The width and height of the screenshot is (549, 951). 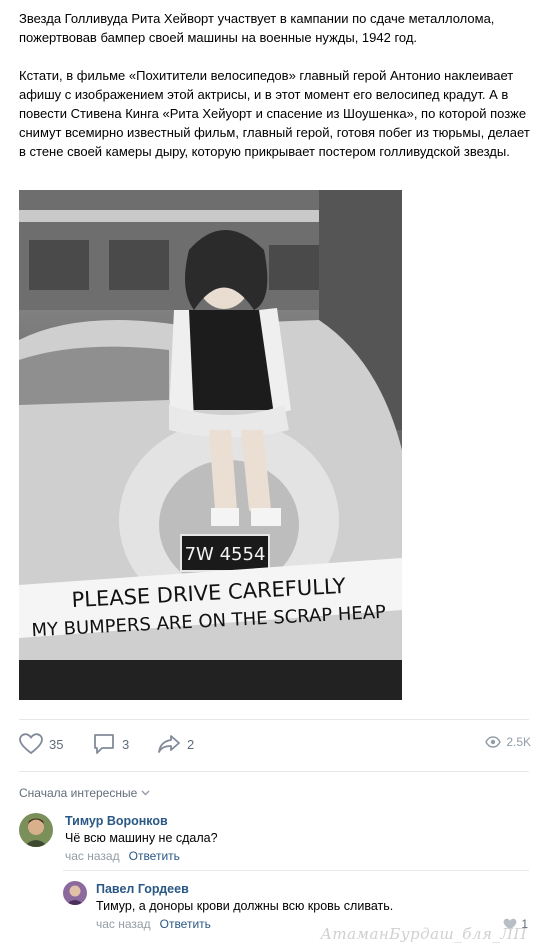 I want to click on share-button: 2, so click(x=175, y=744).